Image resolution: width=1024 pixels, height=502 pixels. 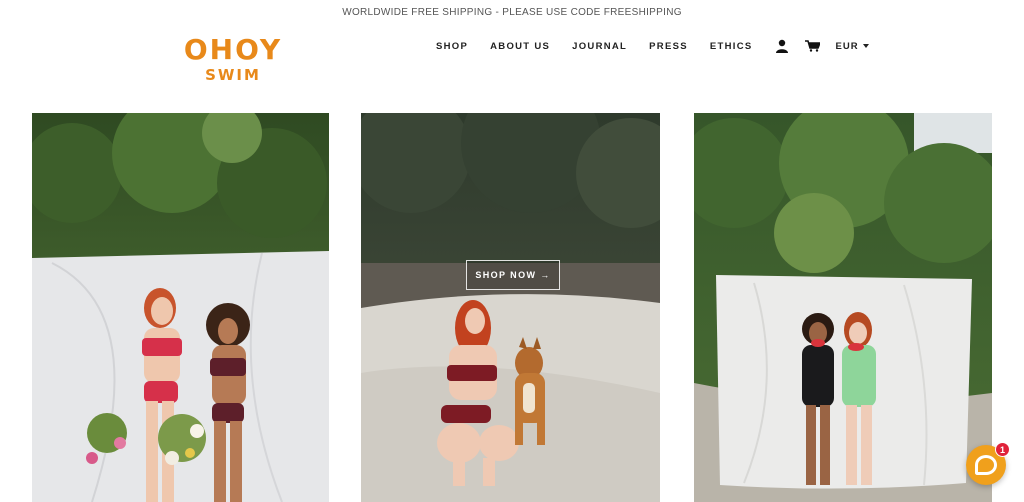 What do you see at coordinates (865, 46) in the screenshot?
I see `chevron-down-icon` at bounding box center [865, 46].